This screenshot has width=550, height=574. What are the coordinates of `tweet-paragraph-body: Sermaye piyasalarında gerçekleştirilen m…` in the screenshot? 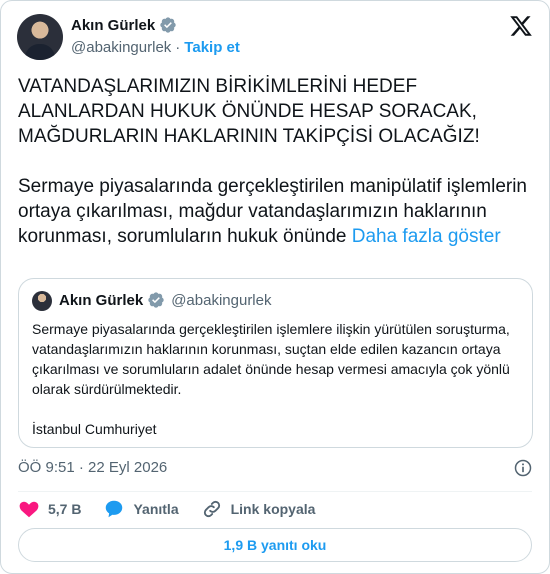 It's located at (275, 211).